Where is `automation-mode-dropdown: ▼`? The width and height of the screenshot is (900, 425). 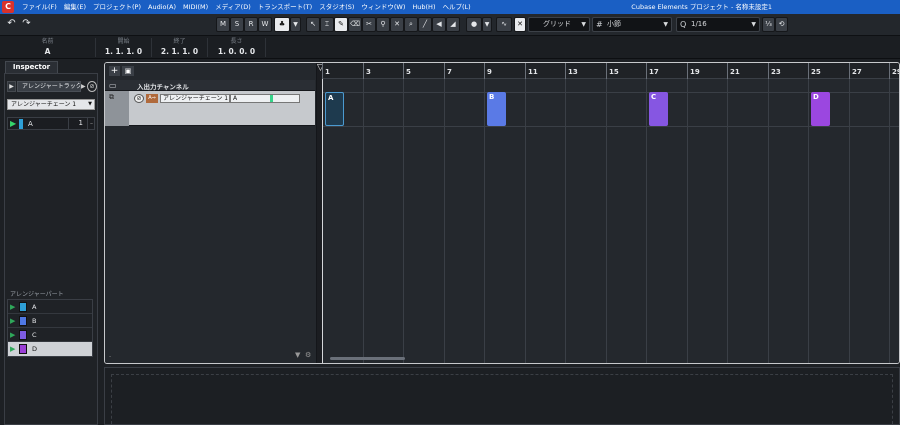
automation-mode-dropdown: ▼ is located at coordinates (295, 24).